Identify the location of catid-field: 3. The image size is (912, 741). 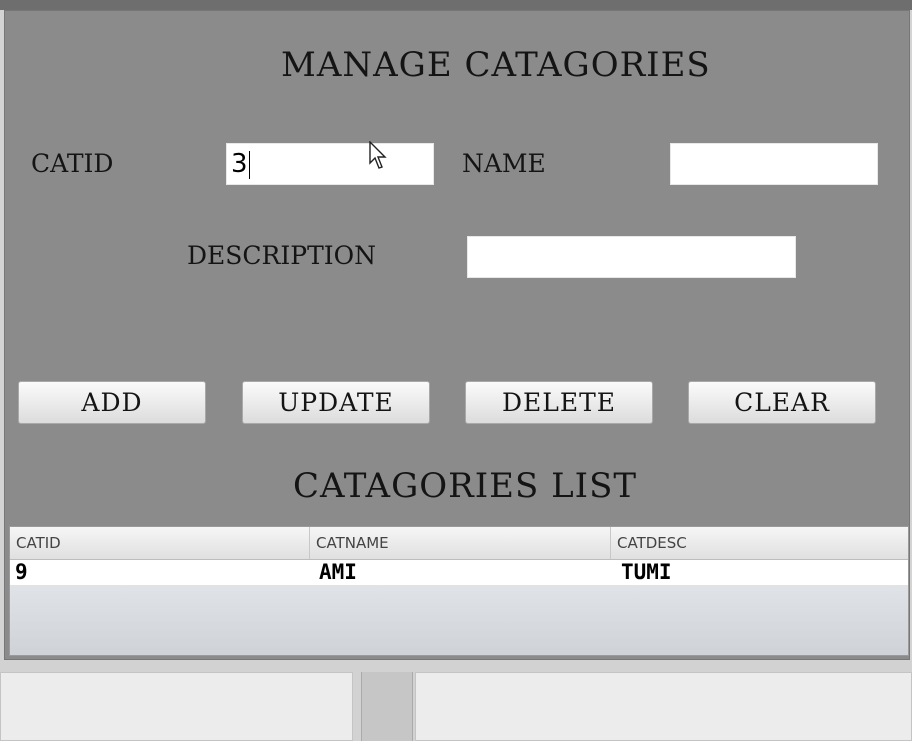
(330, 164).